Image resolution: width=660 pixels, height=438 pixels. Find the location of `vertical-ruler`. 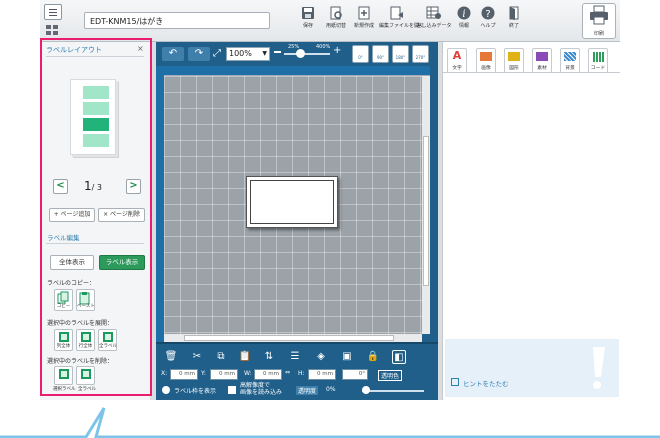

vertical-ruler is located at coordinates (160, 205).